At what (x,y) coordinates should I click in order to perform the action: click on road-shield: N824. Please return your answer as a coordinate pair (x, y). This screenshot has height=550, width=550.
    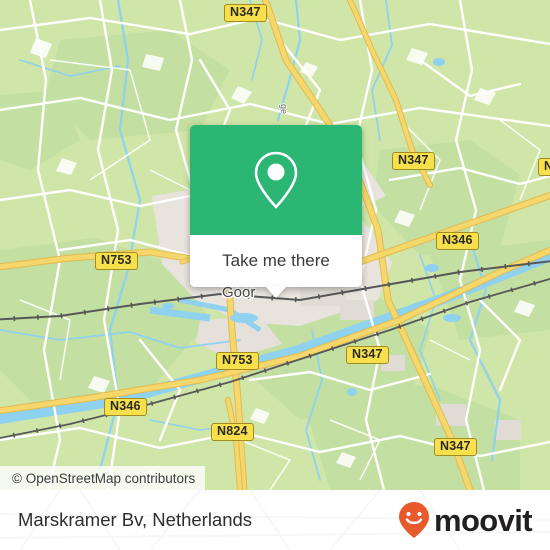
    Looking at the image, I should click on (232, 432).